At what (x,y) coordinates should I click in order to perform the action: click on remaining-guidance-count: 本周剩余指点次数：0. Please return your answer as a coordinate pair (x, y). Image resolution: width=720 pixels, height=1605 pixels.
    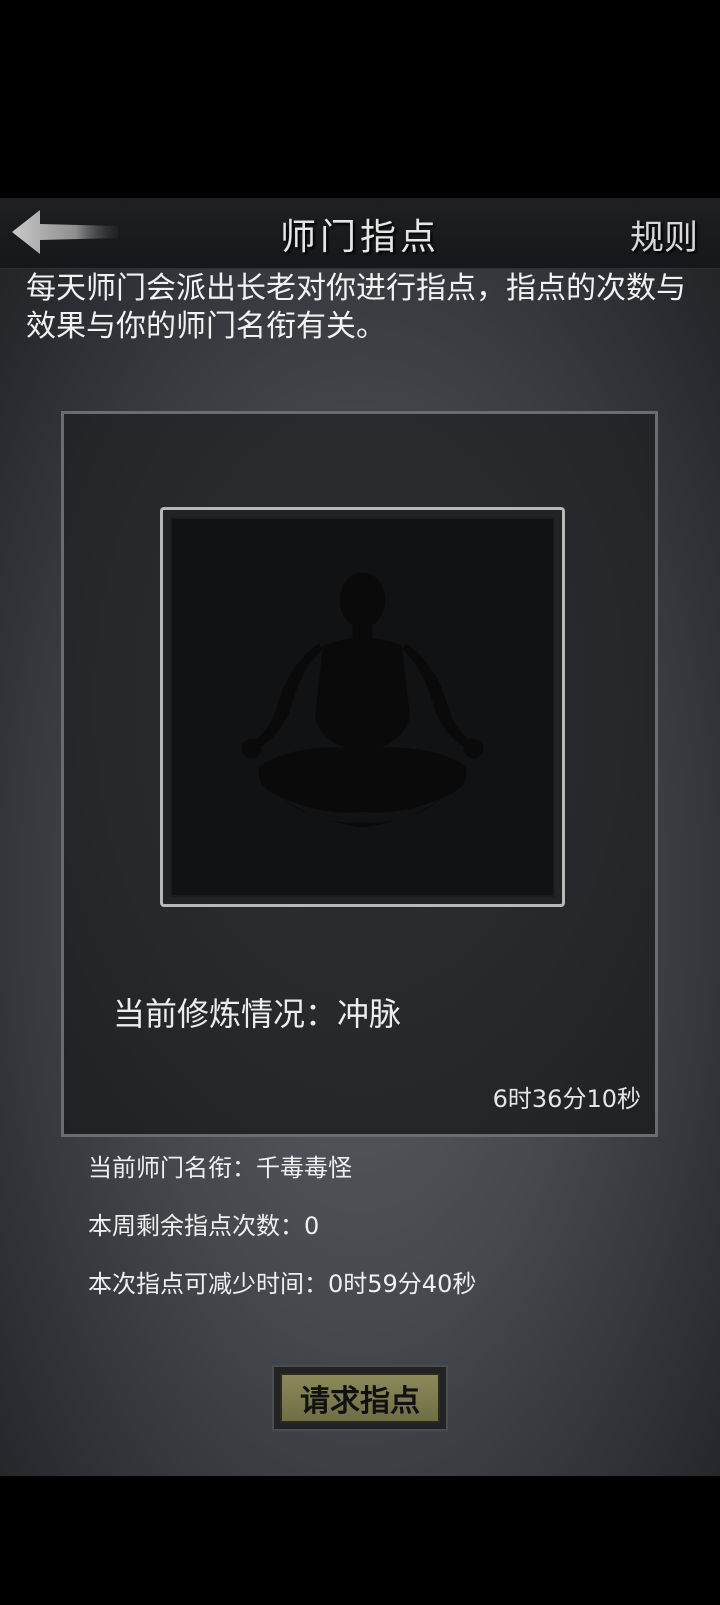
    Looking at the image, I should click on (204, 1226).